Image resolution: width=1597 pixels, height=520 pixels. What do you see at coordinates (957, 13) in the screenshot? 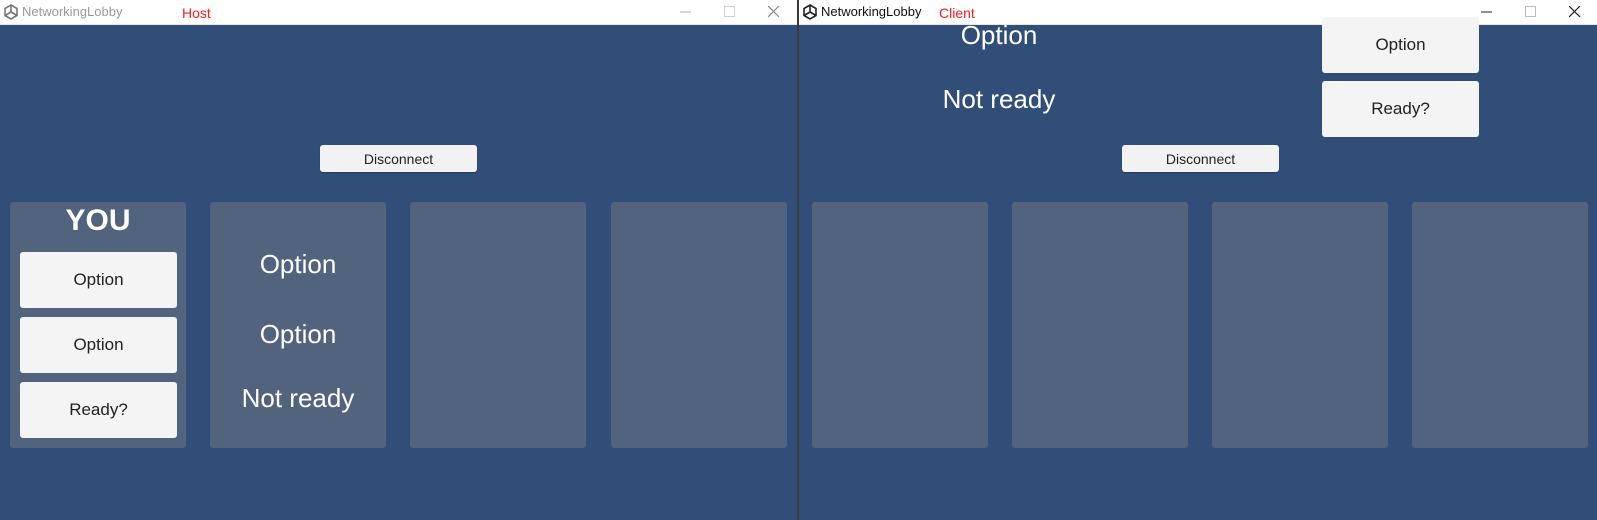
I see `client-tag: Client` at bounding box center [957, 13].